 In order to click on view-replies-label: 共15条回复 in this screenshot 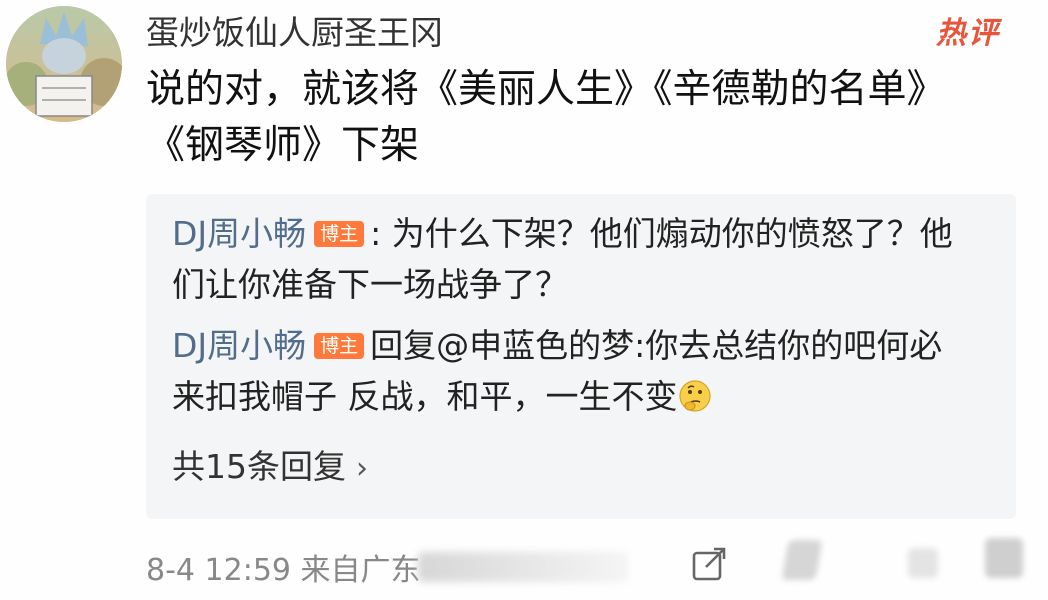, I will do `click(259, 466)`.